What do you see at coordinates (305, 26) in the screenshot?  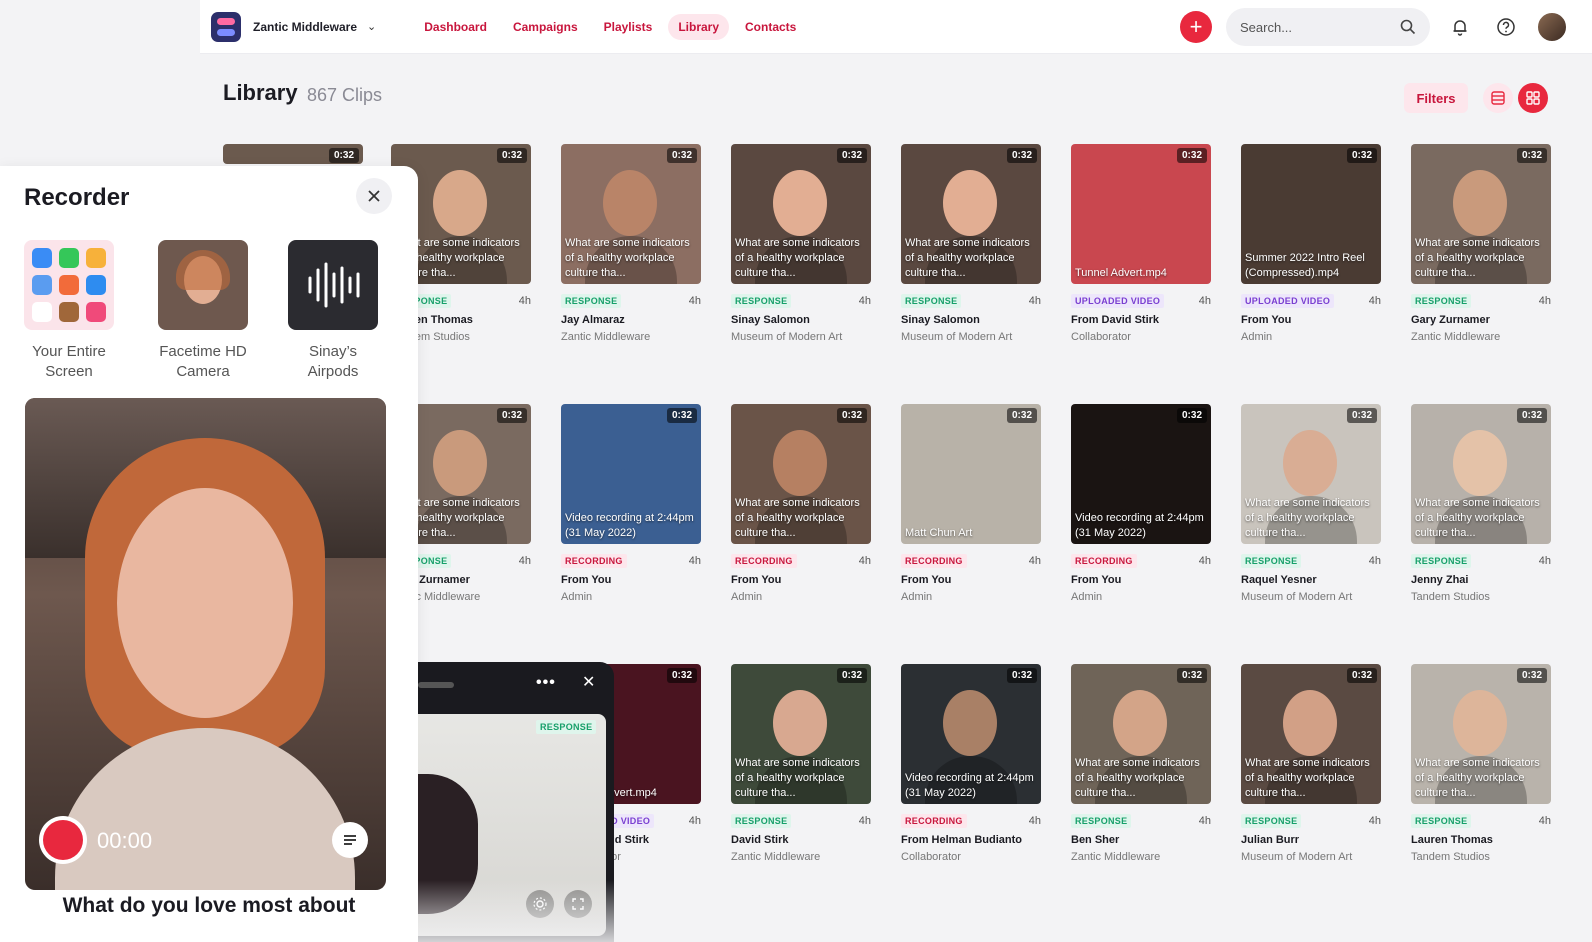 I see `workspace-name: Zantic Middleware` at bounding box center [305, 26].